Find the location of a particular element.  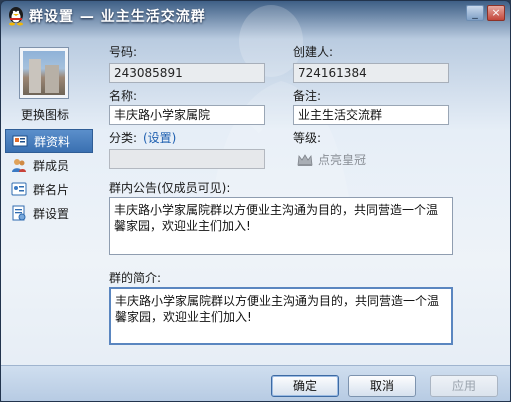

creator-field: 724161384 is located at coordinates (371, 73).